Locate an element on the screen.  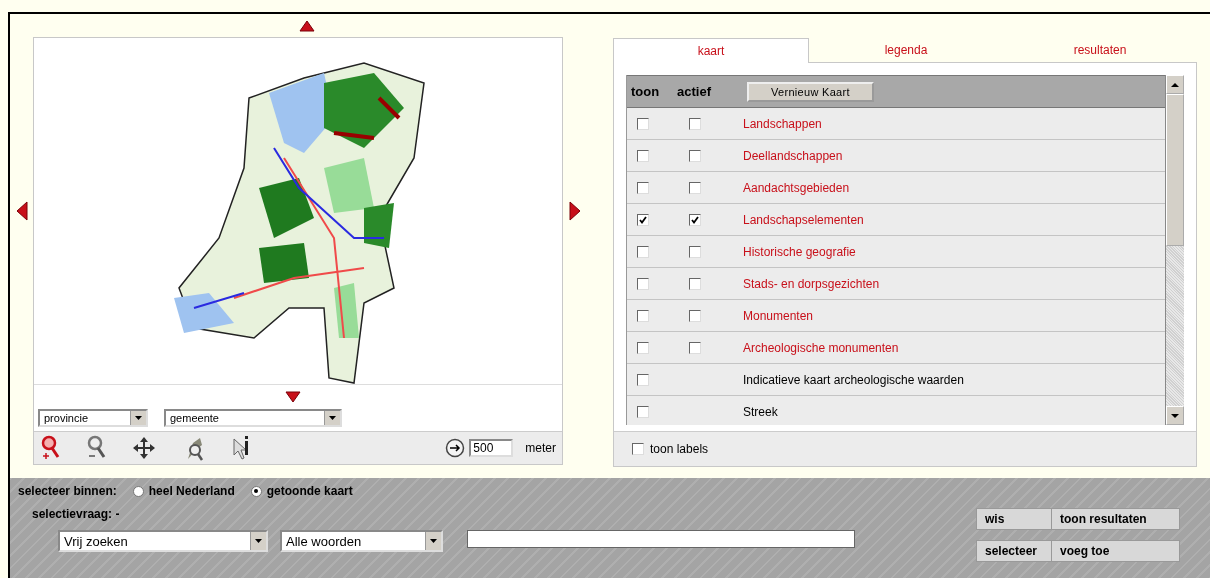
action-button: toon resultaten is located at coordinates (1115, 519).